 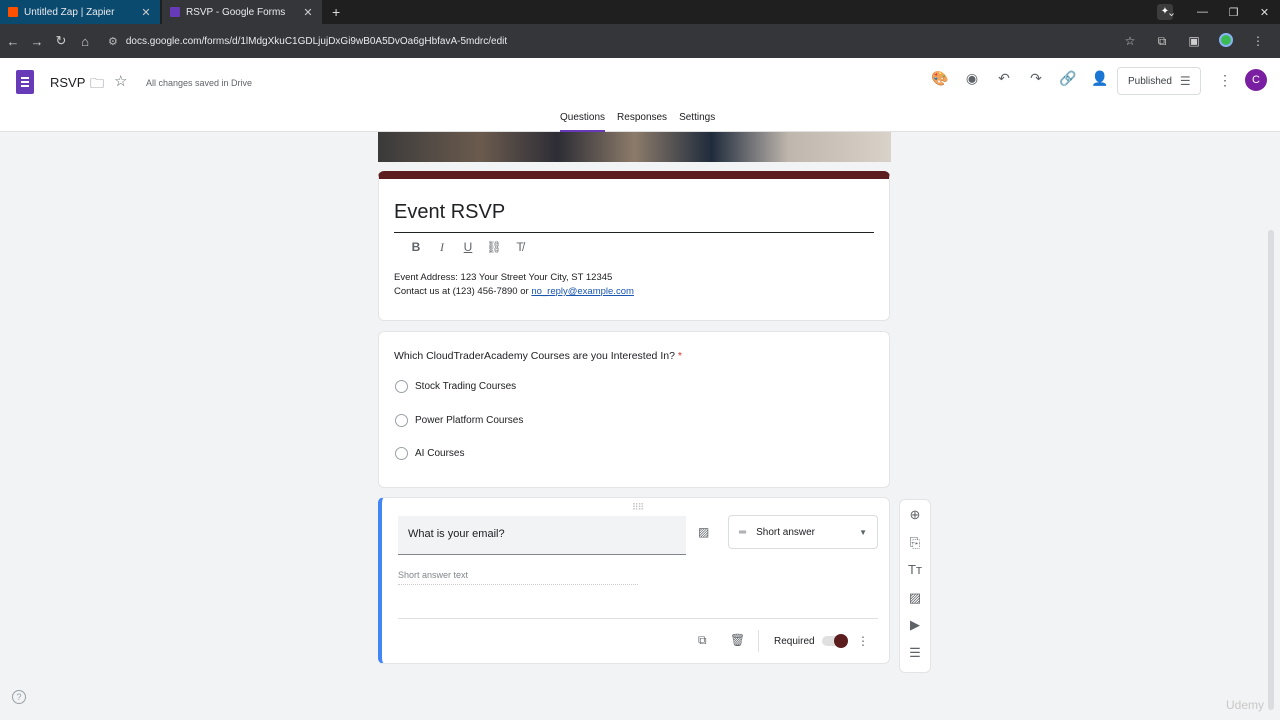 I want to click on tab-title: Untitled Zap | Zapier, so click(x=69, y=12).